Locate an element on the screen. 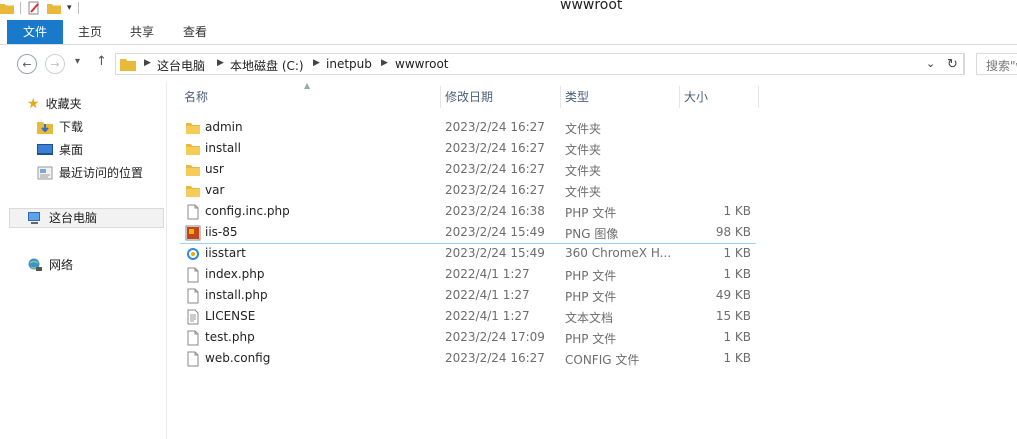 The height and width of the screenshot is (439, 1017). refresh-icon: ↻ is located at coordinates (952, 64).